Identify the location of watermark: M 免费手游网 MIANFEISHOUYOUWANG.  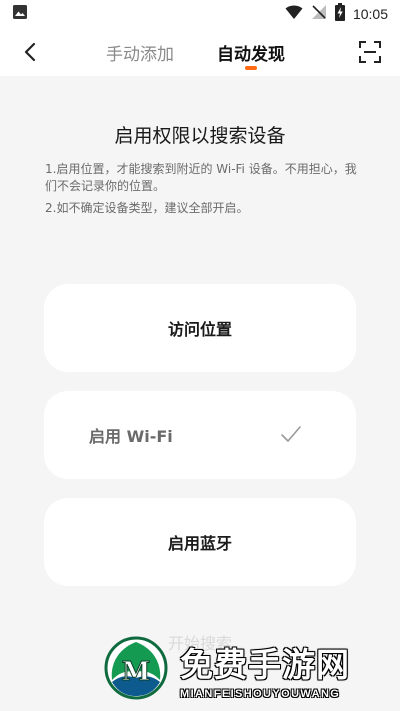
(249, 672).